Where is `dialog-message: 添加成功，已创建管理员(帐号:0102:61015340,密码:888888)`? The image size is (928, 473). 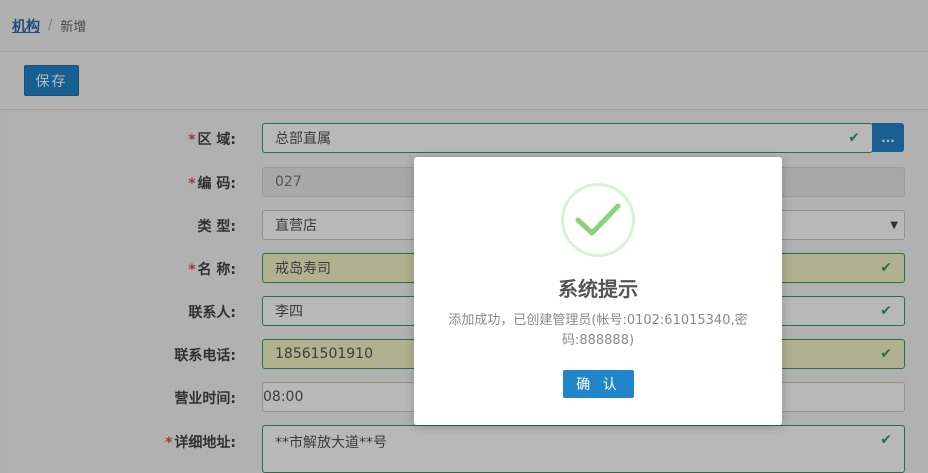 dialog-message: 添加成功，已创建管理员(帐号:0102:61015340,密码:888888) is located at coordinates (598, 330).